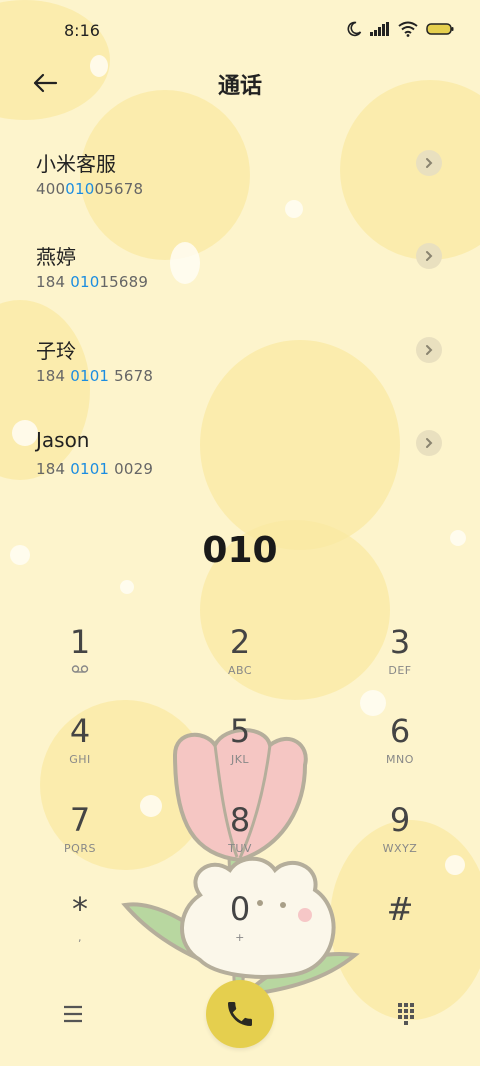 This screenshot has width=480, height=1066. I want to click on contact-item: Jason 184 0101 0029, so click(240, 468).